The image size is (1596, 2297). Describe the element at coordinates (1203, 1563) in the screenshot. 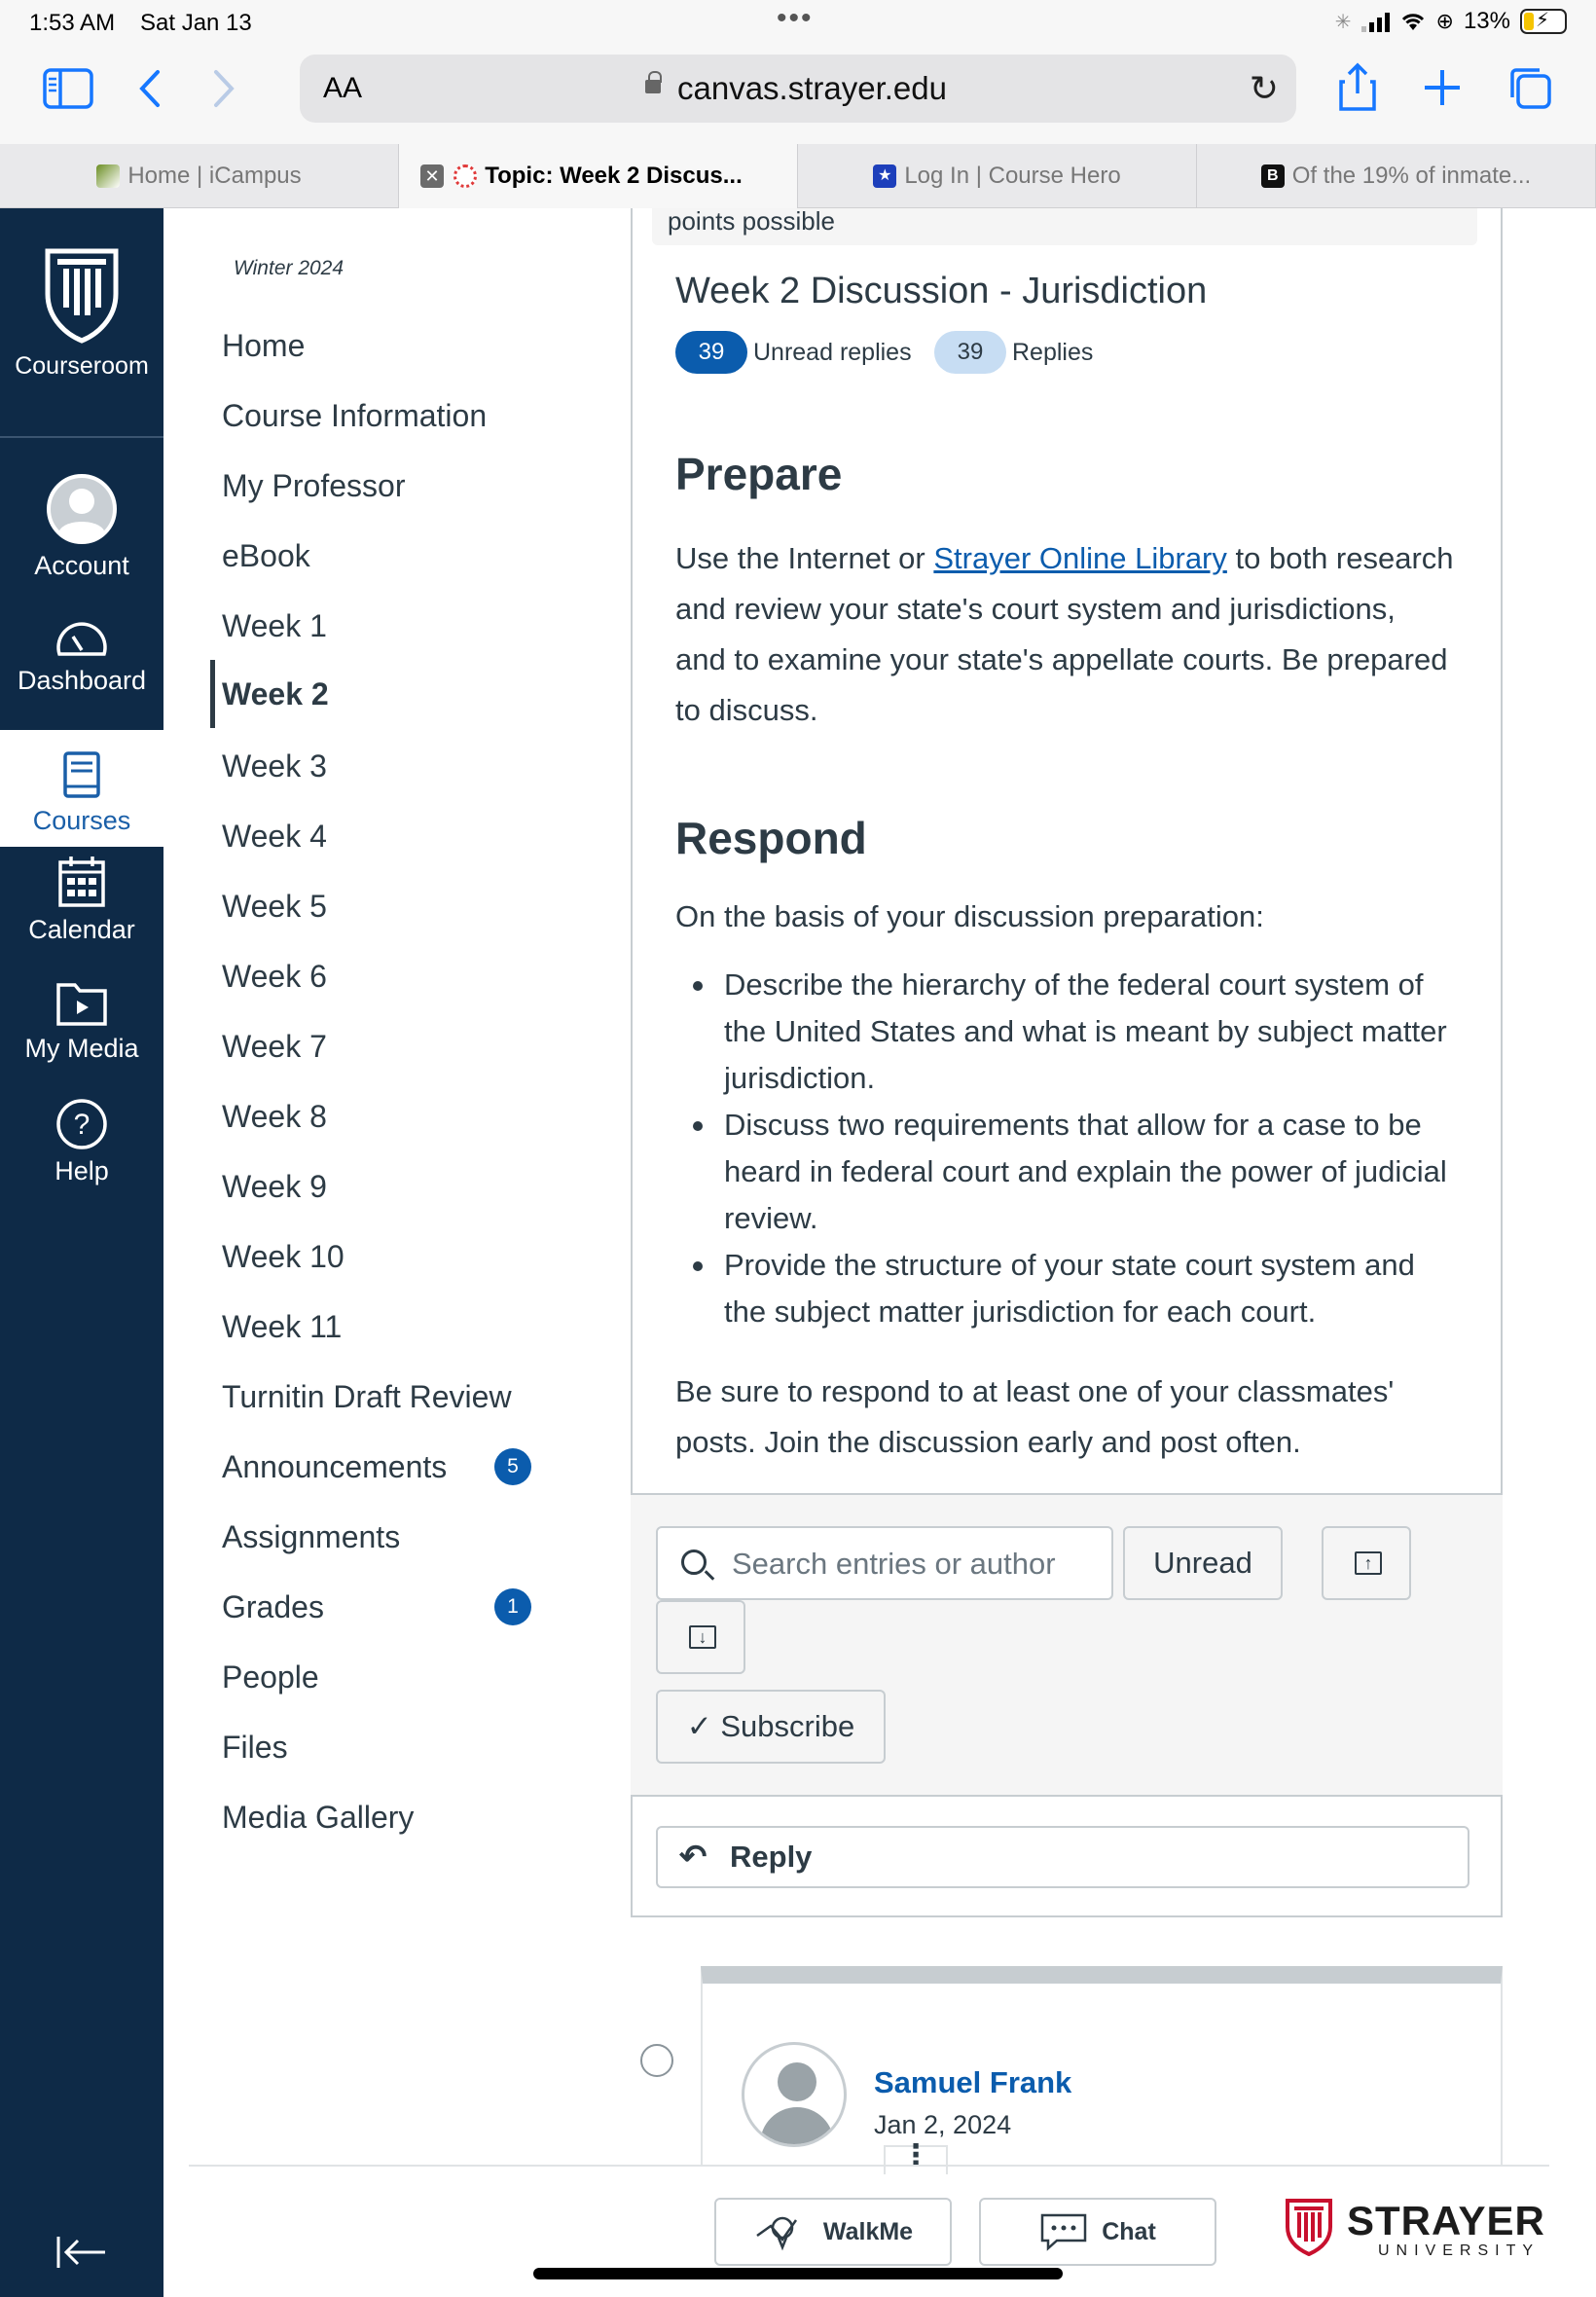

I see `unread-filter-button: Unread` at that location.